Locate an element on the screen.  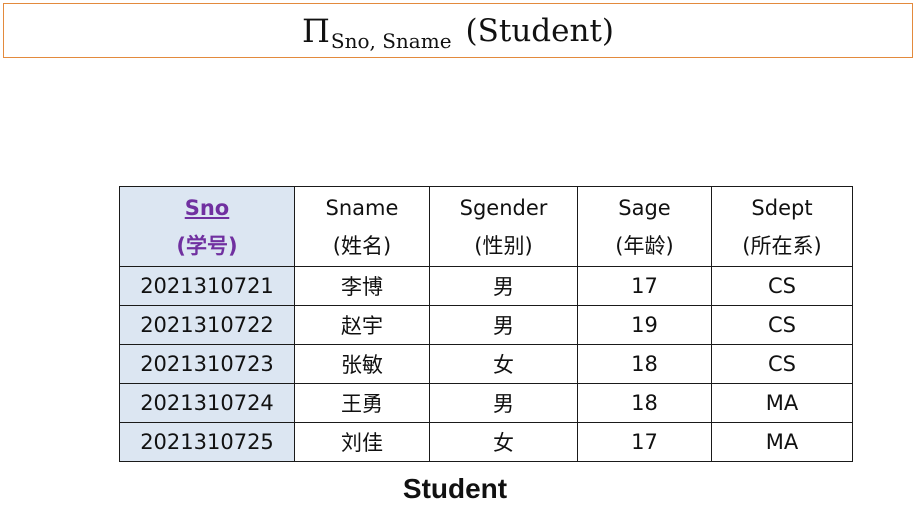
column-header-sname: Sname (姓名) is located at coordinates (362, 226).